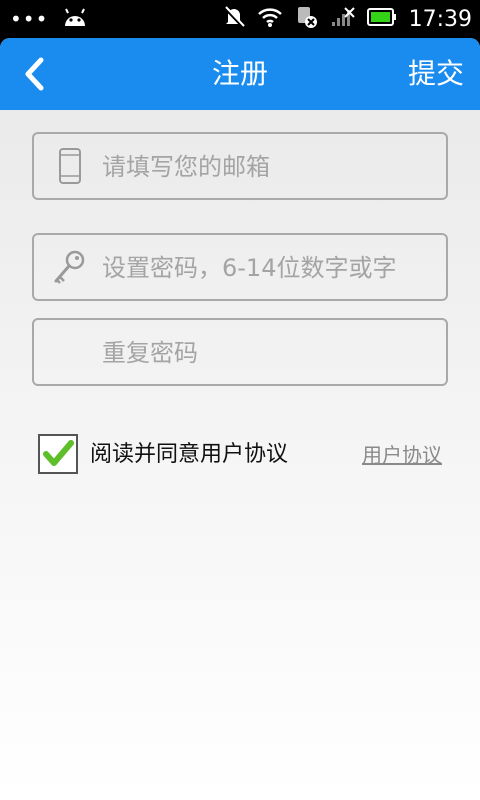 This screenshot has height=800, width=480. I want to click on wifi-icon, so click(270, 19).